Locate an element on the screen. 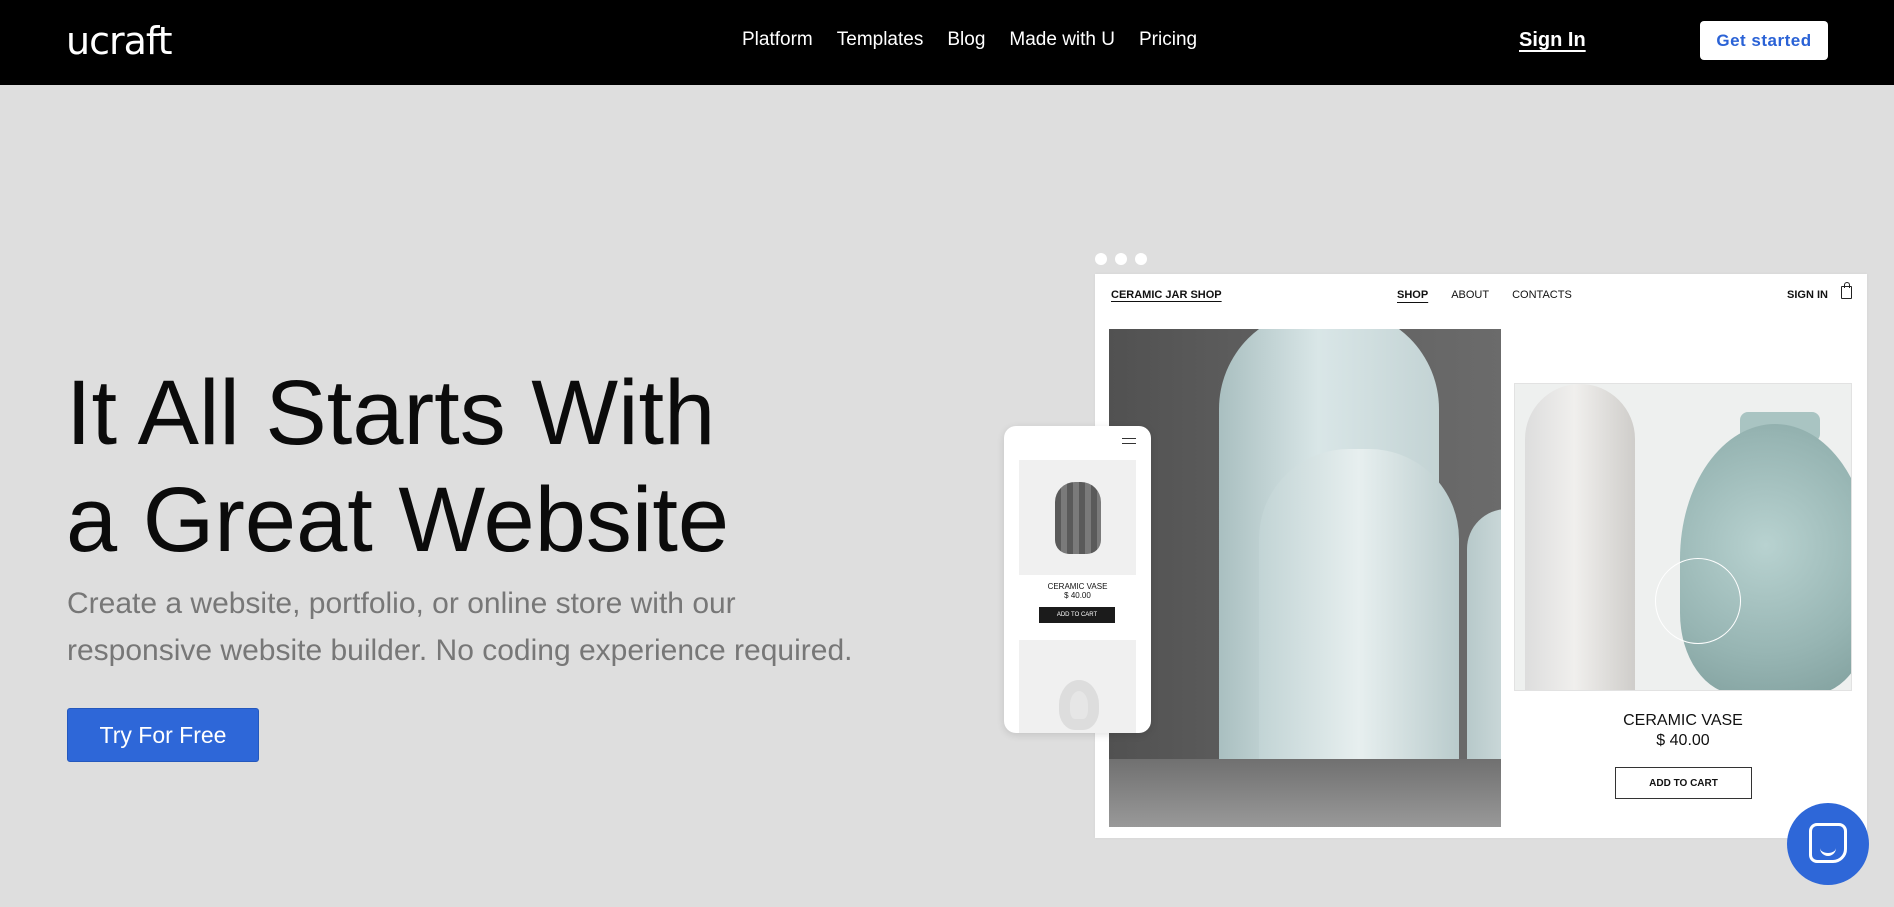  phone-add-to-cart-button: ADD TO CART is located at coordinates (1077, 615).